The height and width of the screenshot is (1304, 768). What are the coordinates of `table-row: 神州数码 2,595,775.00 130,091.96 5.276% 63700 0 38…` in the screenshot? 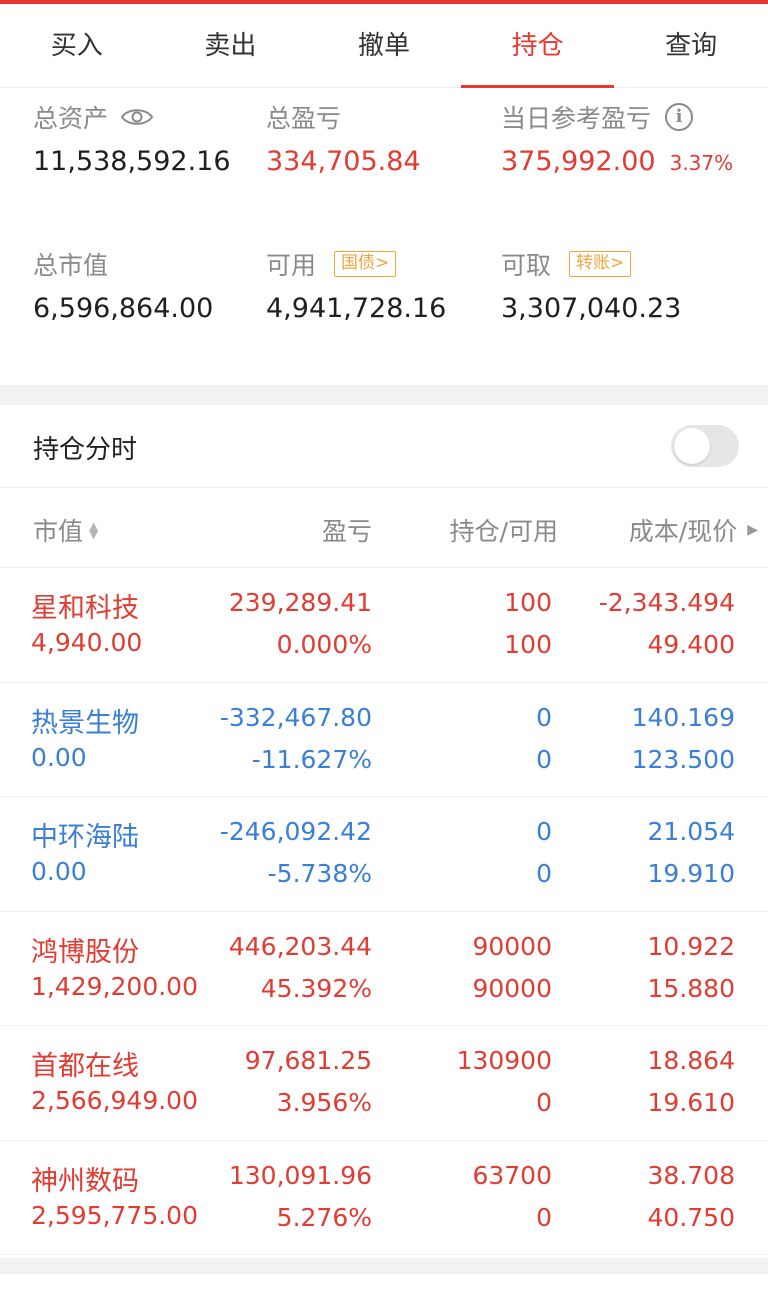 It's located at (384, 1198).